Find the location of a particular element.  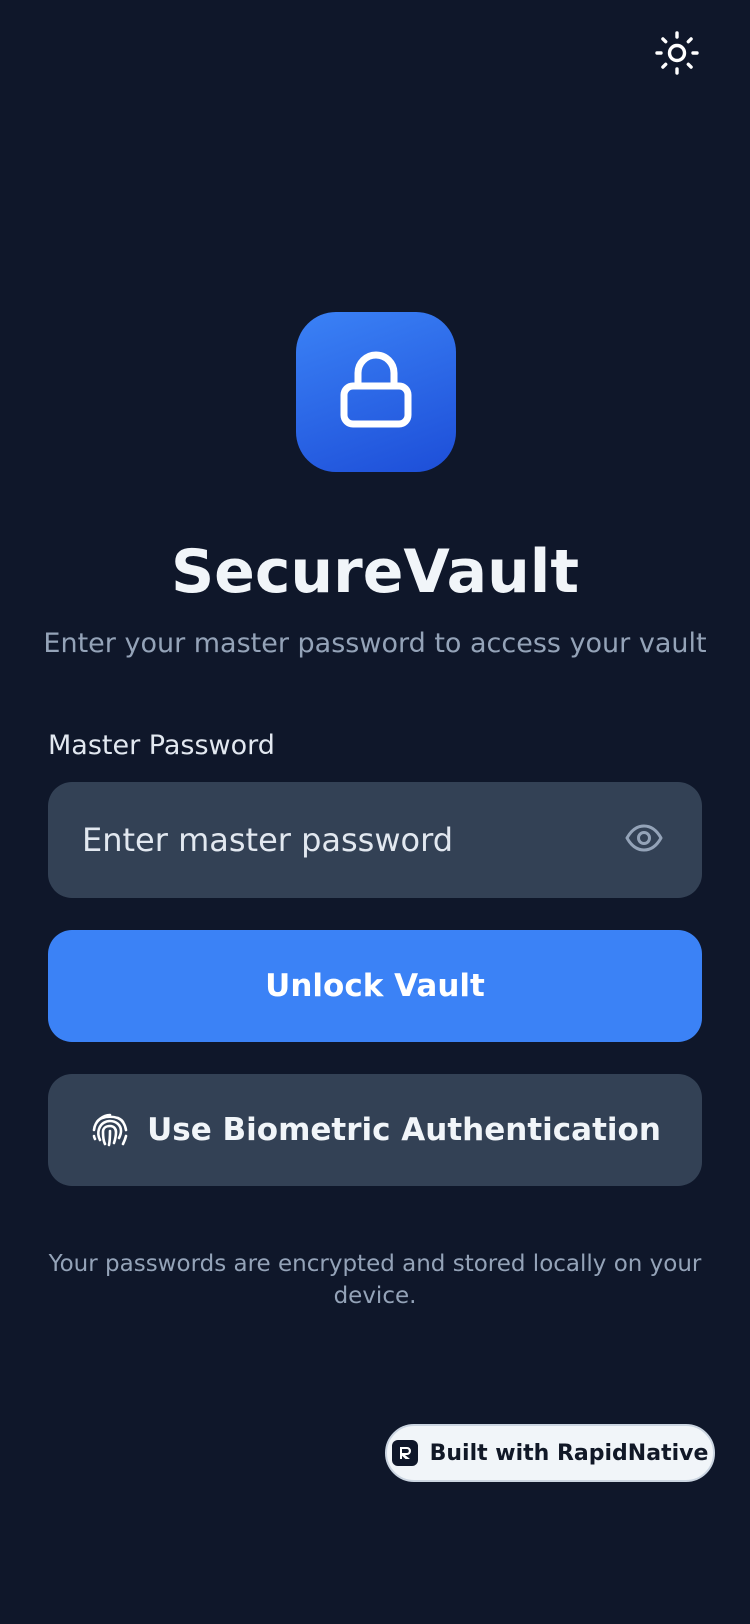

biometric-auth-label: Use Biometric Authentication is located at coordinates (404, 1130).